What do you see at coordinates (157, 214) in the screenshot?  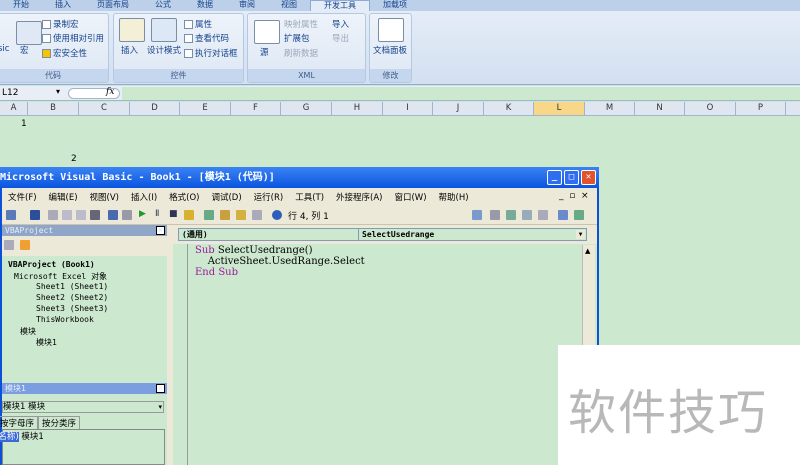 I see `pause-icon: Ⅱ` at bounding box center [157, 214].